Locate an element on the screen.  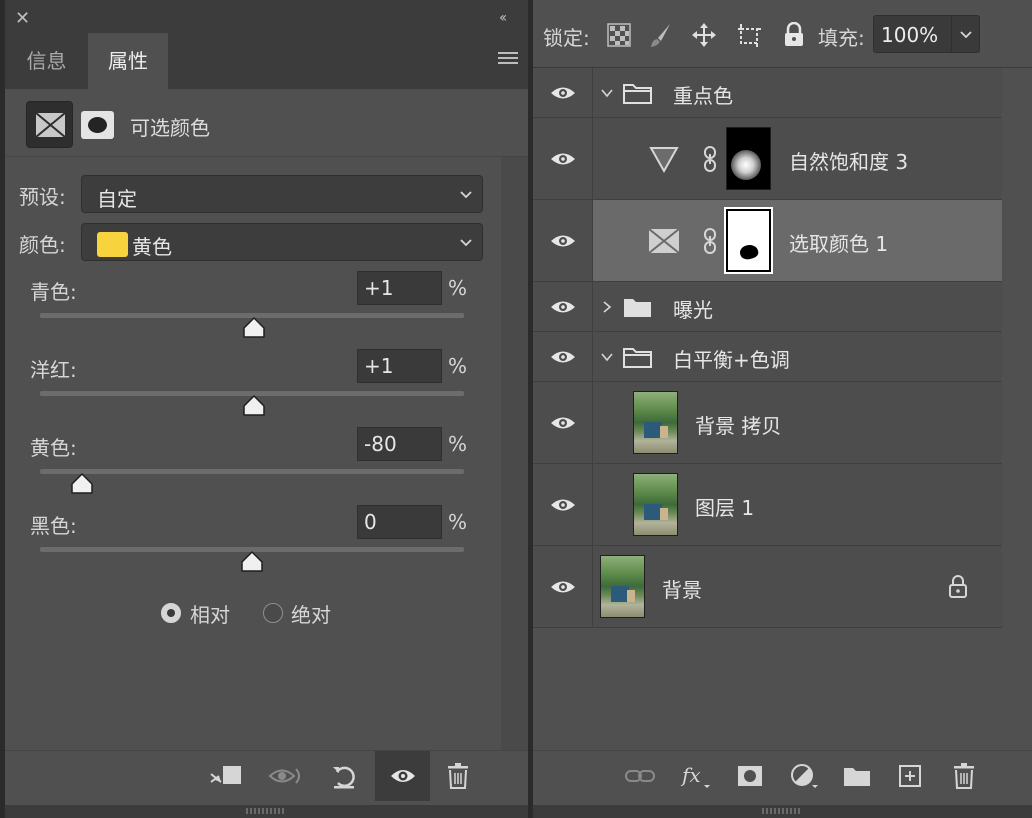
visibility-eye-icon is located at coordinates (402, 776).